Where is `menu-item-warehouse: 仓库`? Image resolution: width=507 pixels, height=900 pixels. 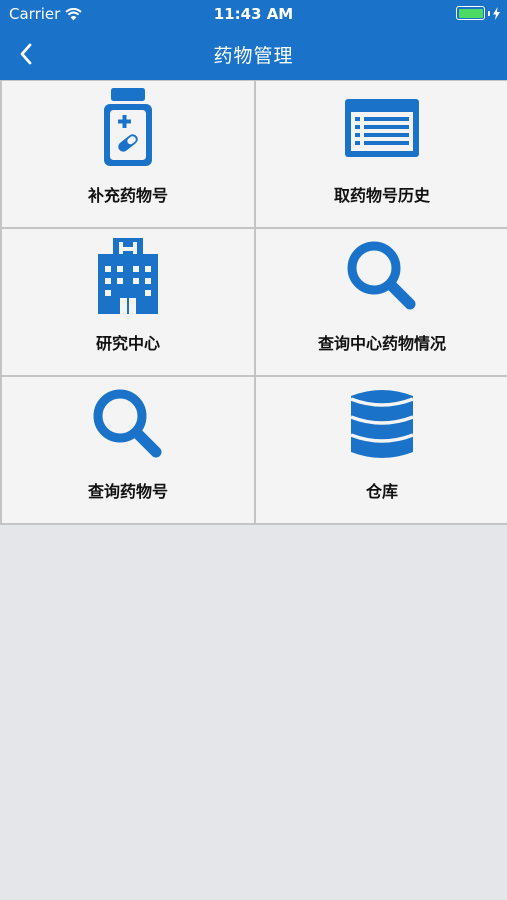
menu-item-warehouse: 仓库 is located at coordinates (381, 450).